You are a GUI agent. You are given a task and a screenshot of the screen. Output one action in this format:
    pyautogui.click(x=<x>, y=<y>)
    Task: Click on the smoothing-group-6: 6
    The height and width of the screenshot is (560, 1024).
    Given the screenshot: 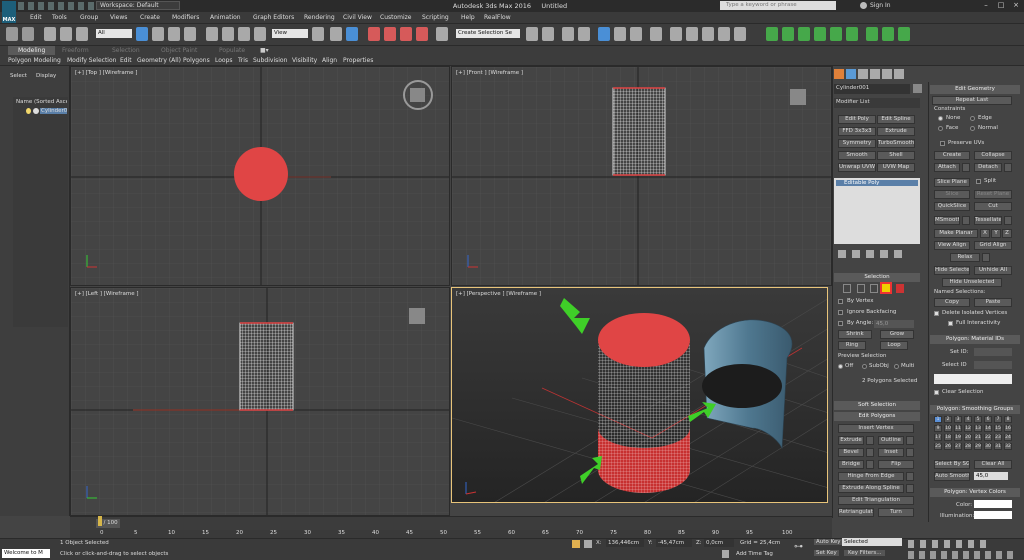 What is the action you would take?
    pyautogui.click(x=988, y=419)
    